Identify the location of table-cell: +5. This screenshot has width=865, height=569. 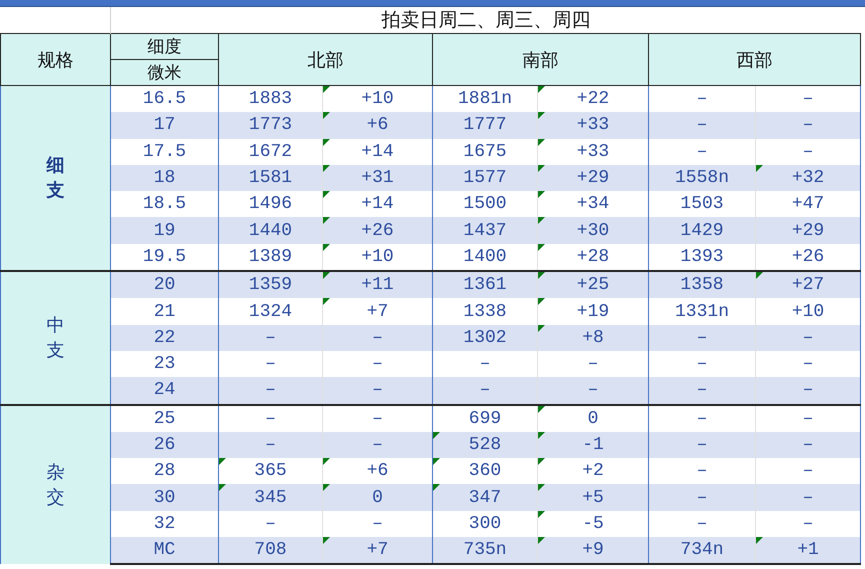
(593, 497).